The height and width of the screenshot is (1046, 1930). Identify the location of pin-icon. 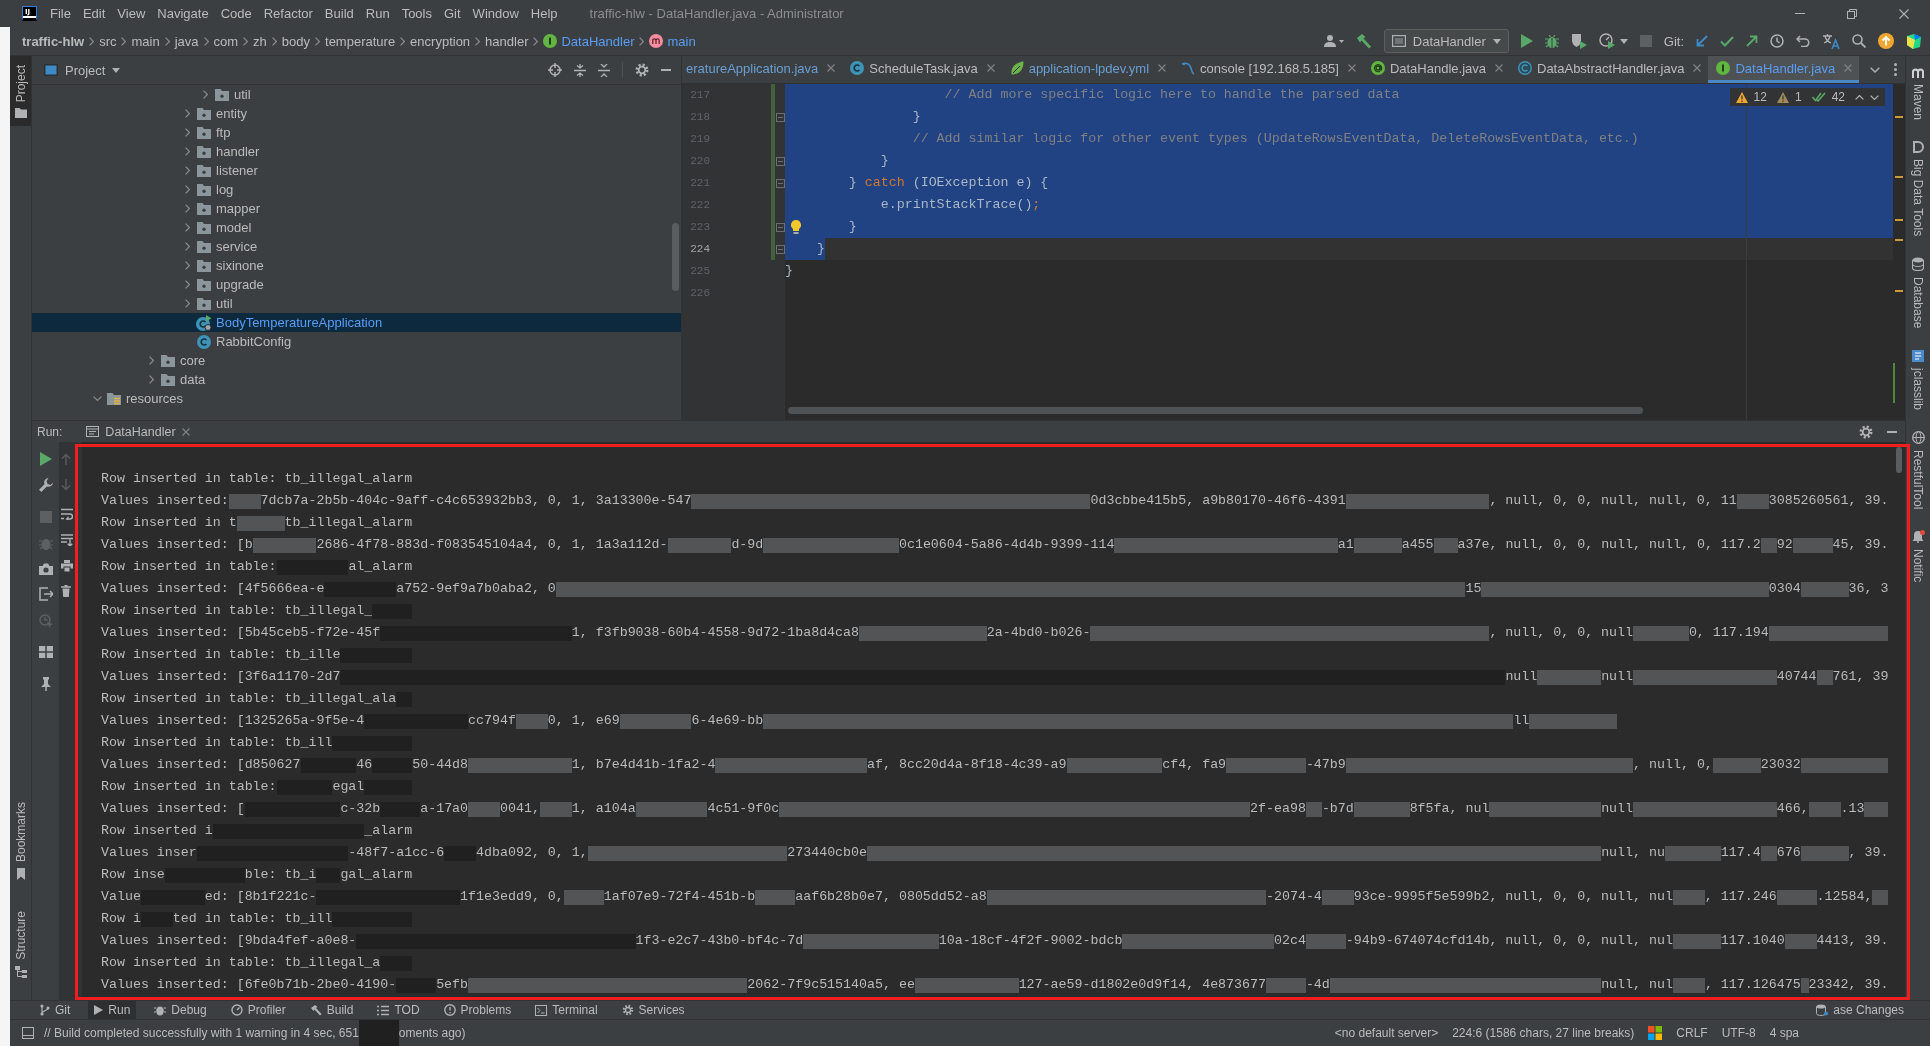
(45, 684).